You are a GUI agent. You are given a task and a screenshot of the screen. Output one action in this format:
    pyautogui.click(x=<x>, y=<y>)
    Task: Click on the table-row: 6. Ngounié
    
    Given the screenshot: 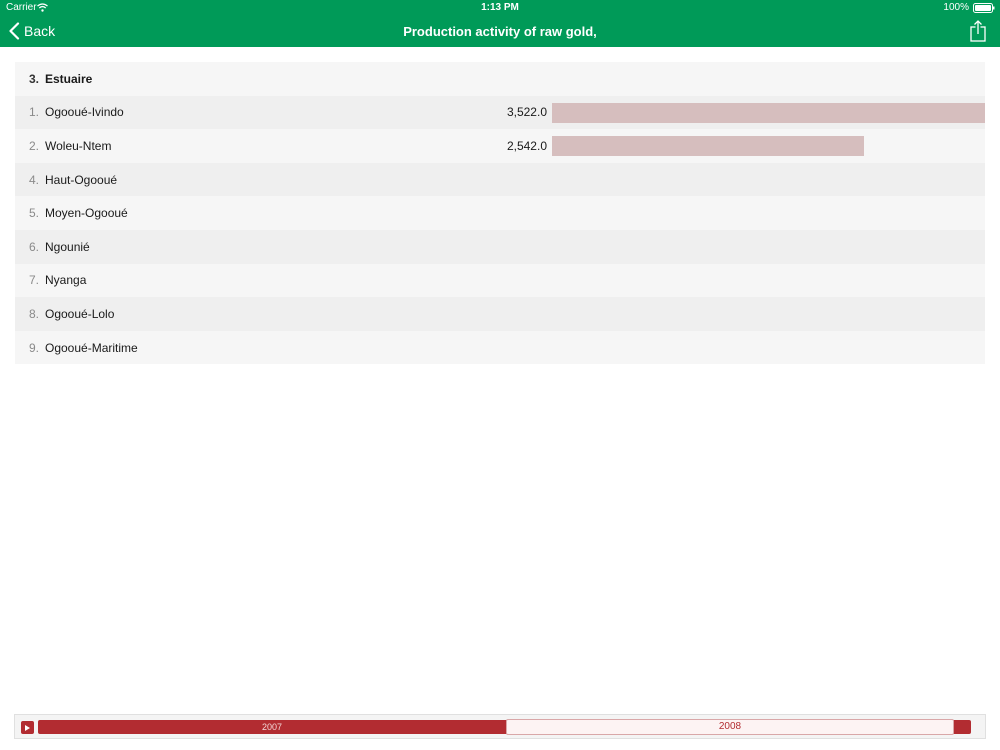 What is the action you would take?
    pyautogui.click(x=500, y=246)
    